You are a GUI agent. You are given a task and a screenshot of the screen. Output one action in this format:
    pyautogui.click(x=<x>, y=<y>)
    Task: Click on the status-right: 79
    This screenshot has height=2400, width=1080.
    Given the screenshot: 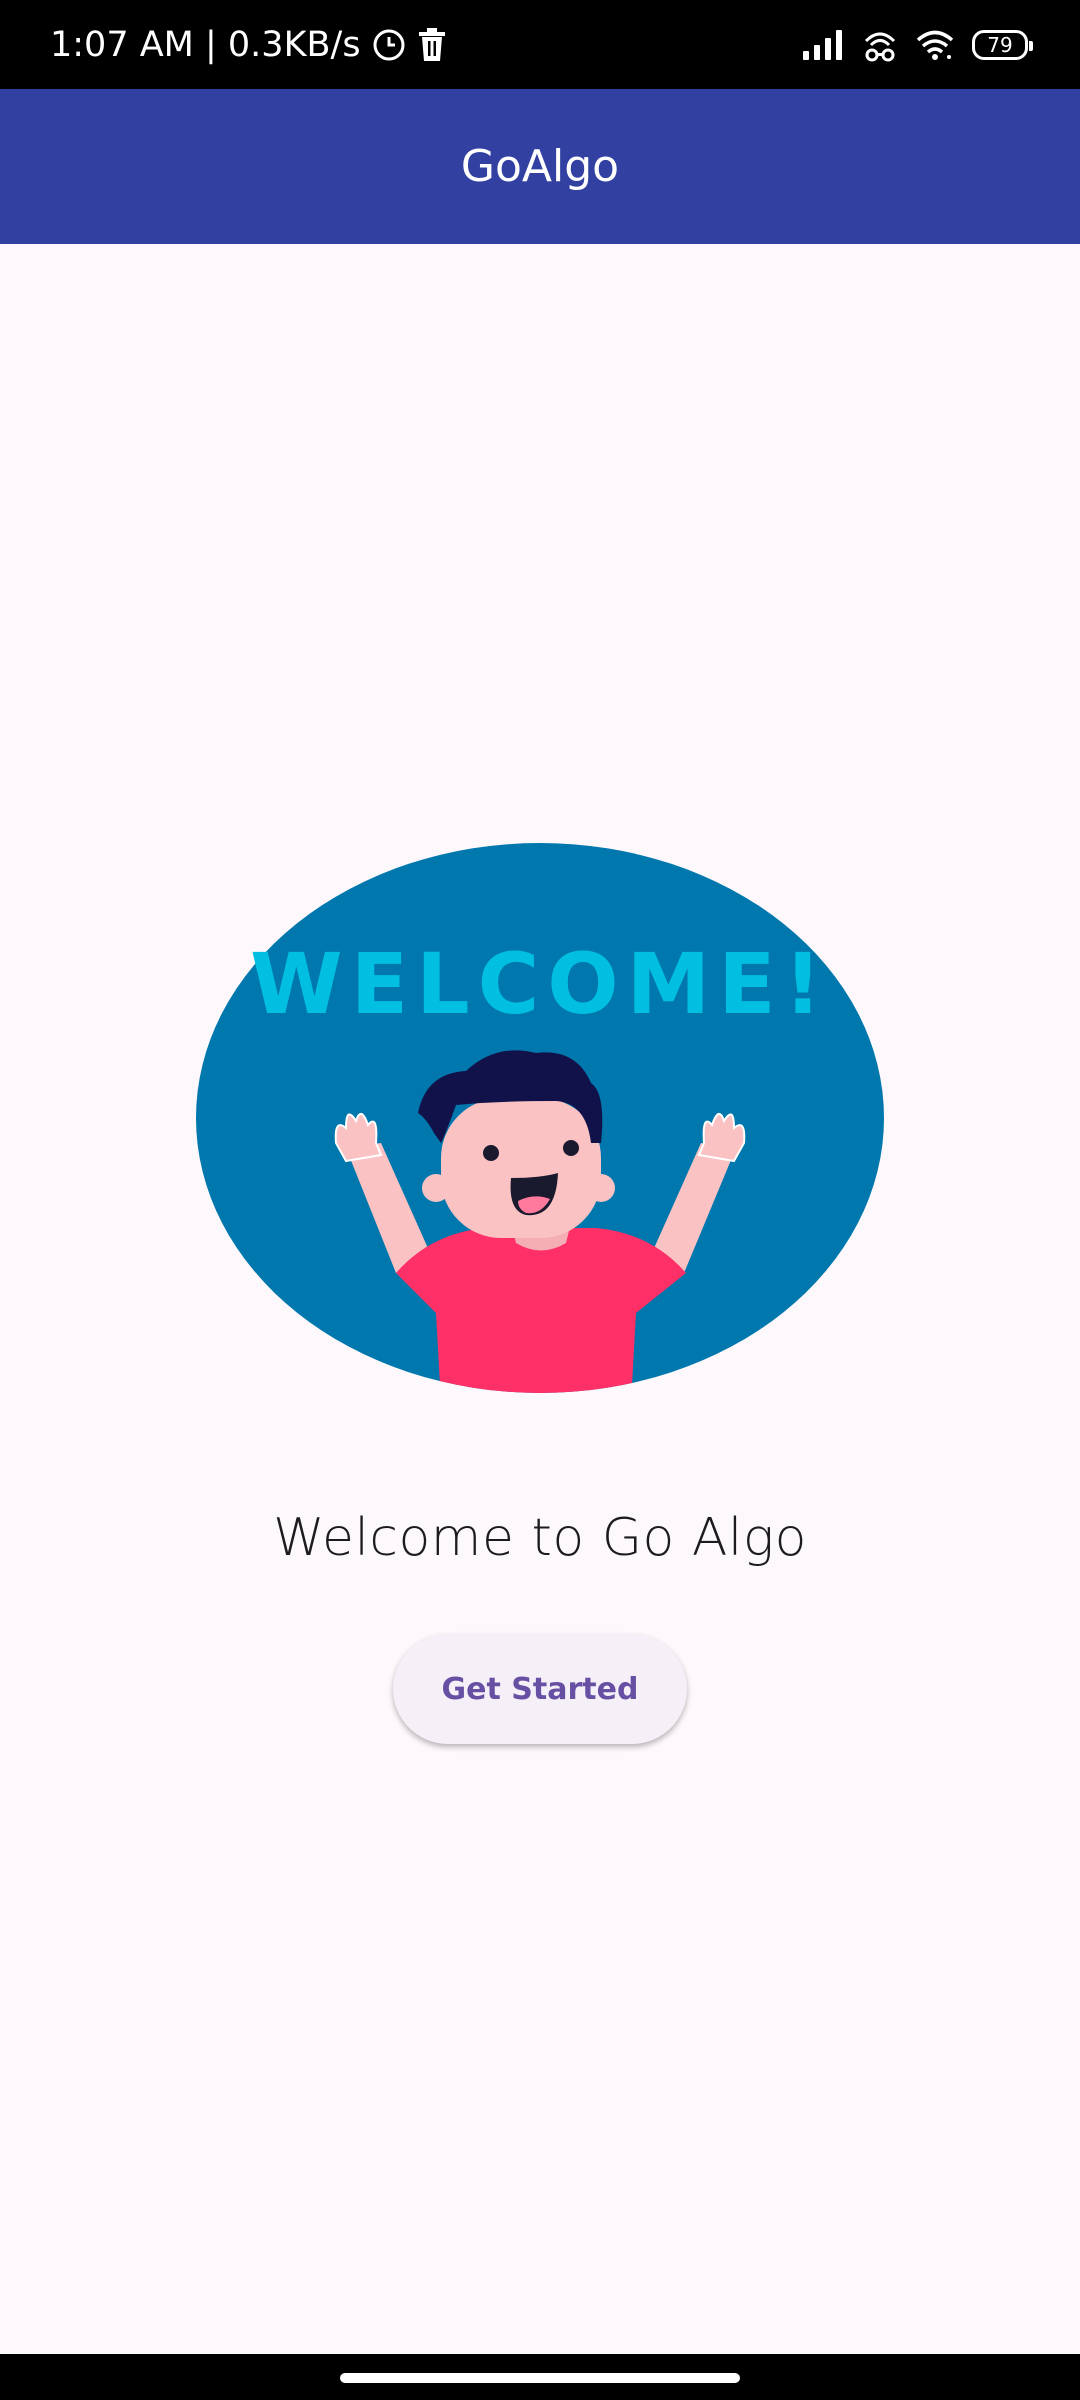 What is the action you would take?
    pyautogui.click(x=917, y=45)
    